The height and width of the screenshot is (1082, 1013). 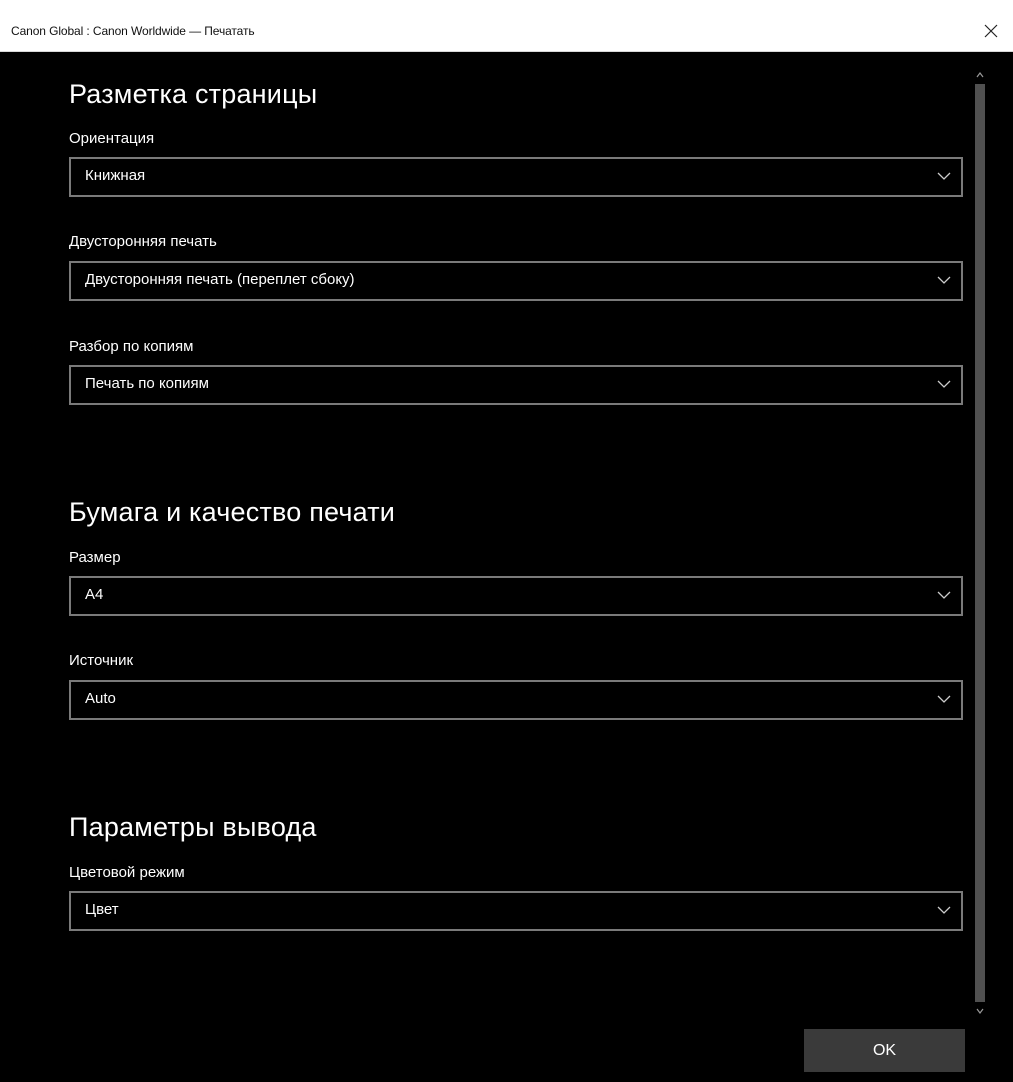 What do you see at coordinates (94, 594) in the screenshot?
I see `size-value: A4` at bounding box center [94, 594].